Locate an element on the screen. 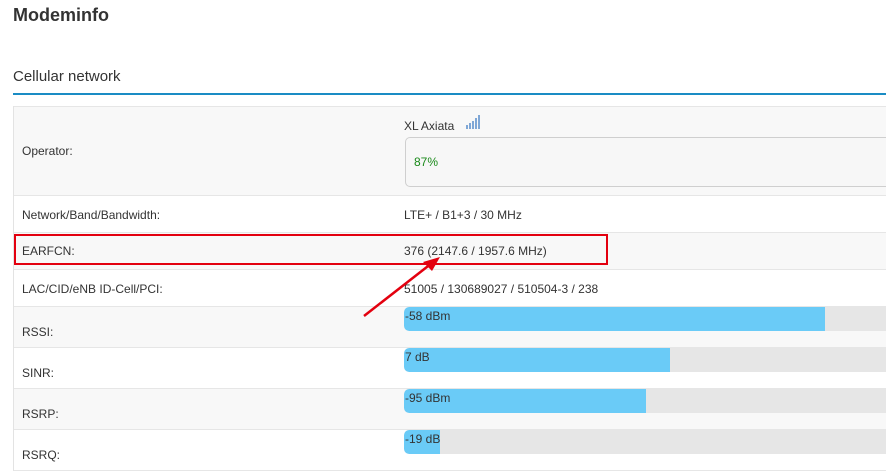 The height and width of the screenshot is (471, 886). rssi-meter-fill is located at coordinates (615, 319).